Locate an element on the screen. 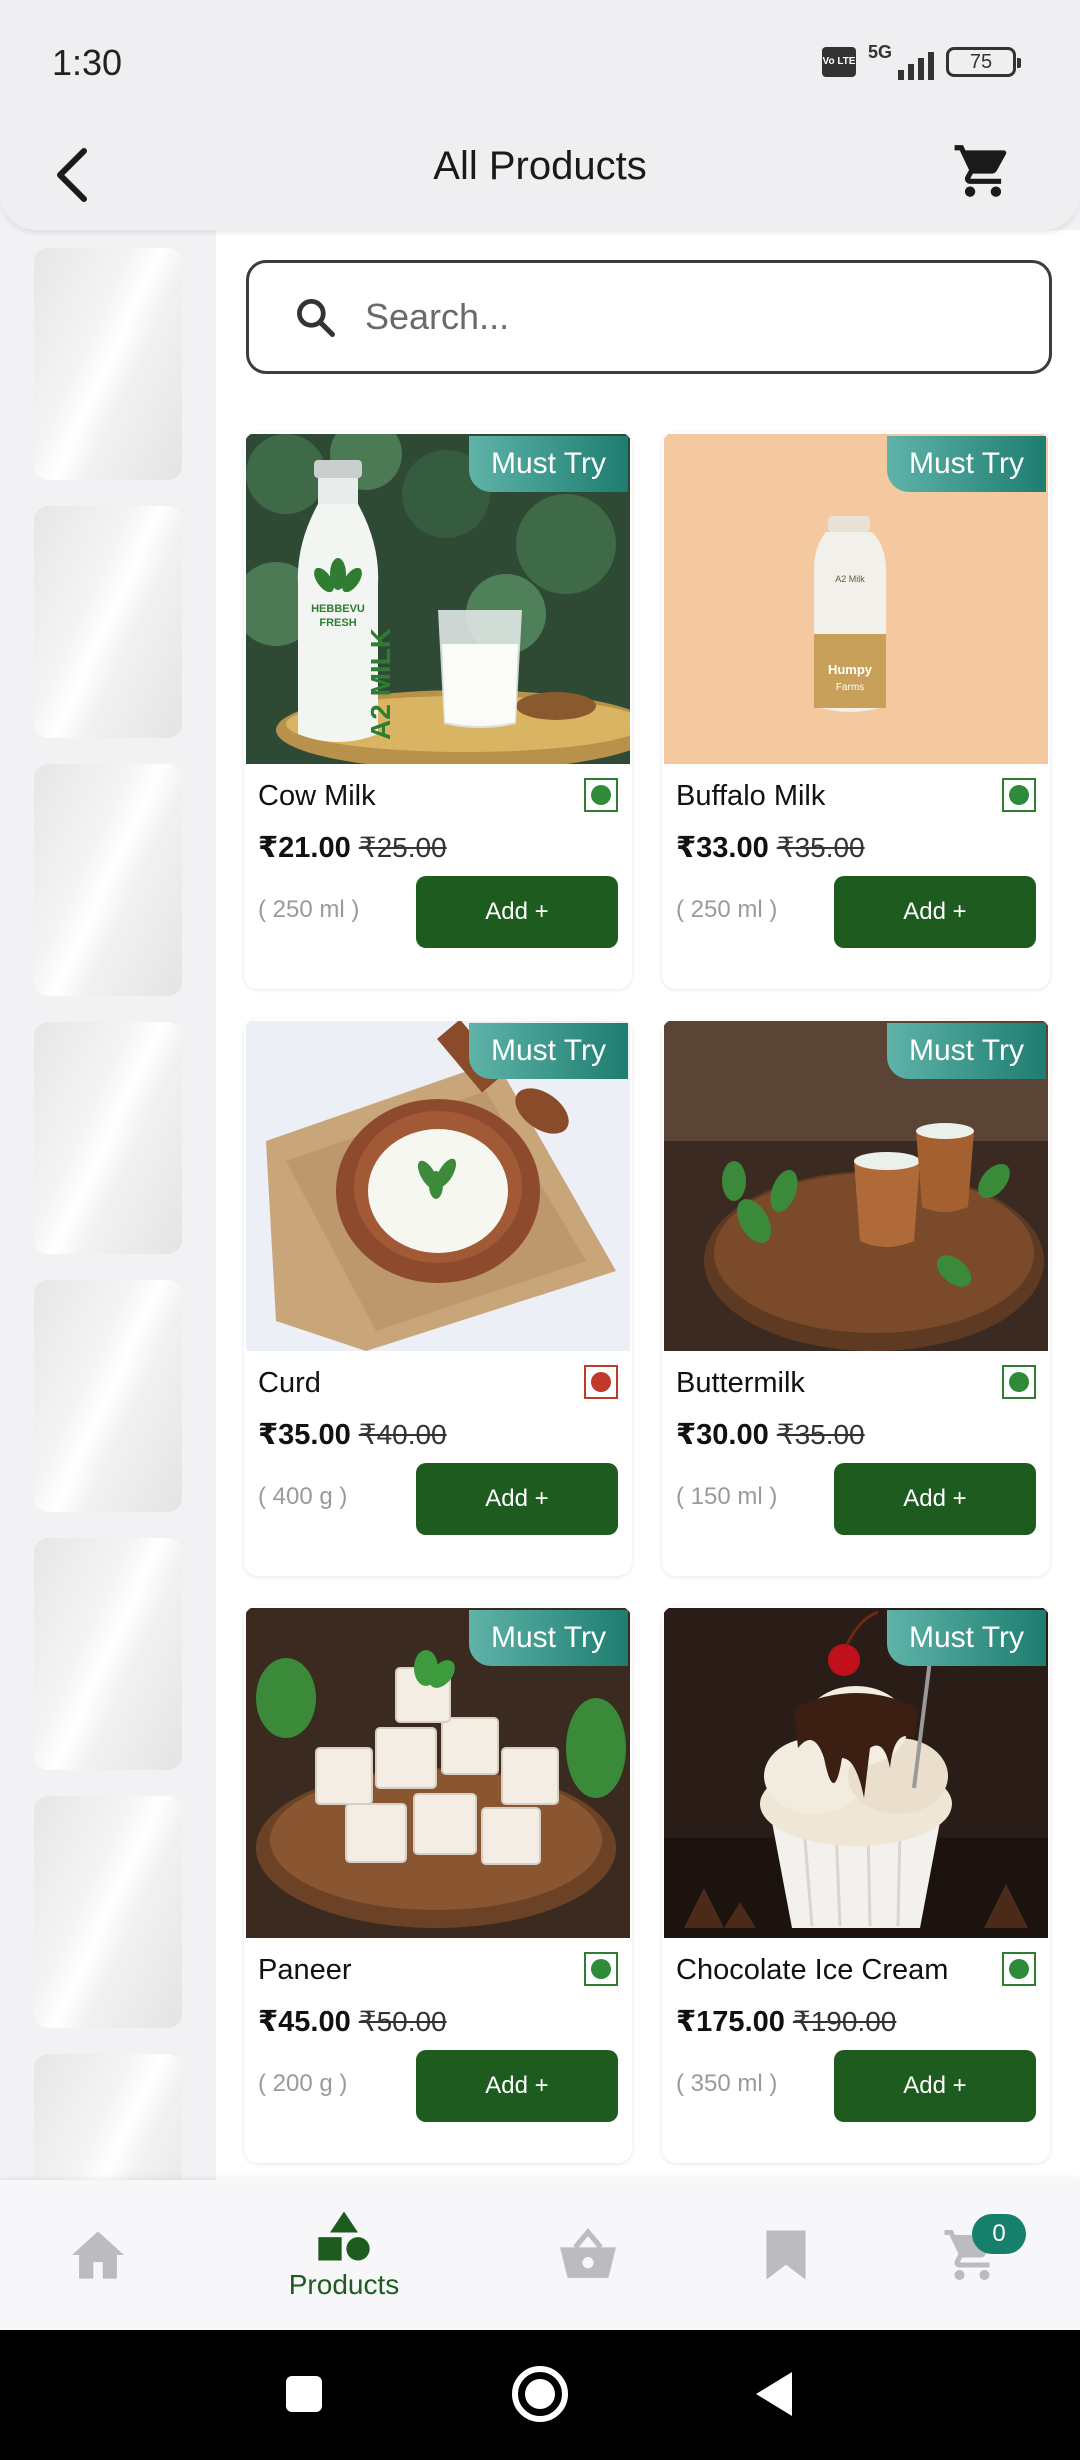 The width and height of the screenshot is (1080, 2460). nav-cart is located at coordinates (972, 2255).